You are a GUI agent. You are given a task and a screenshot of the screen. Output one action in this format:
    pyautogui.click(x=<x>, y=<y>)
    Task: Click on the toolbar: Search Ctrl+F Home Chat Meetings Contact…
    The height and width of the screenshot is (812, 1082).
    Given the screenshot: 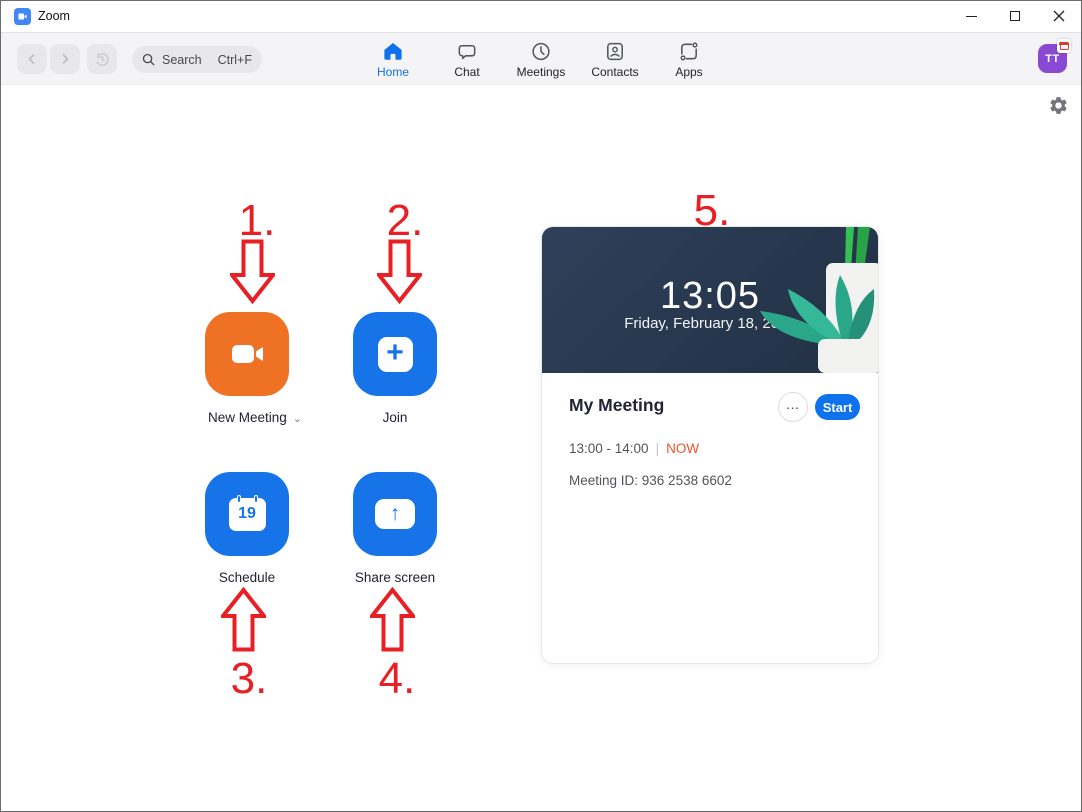 What is the action you would take?
    pyautogui.click(x=541, y=58)
    